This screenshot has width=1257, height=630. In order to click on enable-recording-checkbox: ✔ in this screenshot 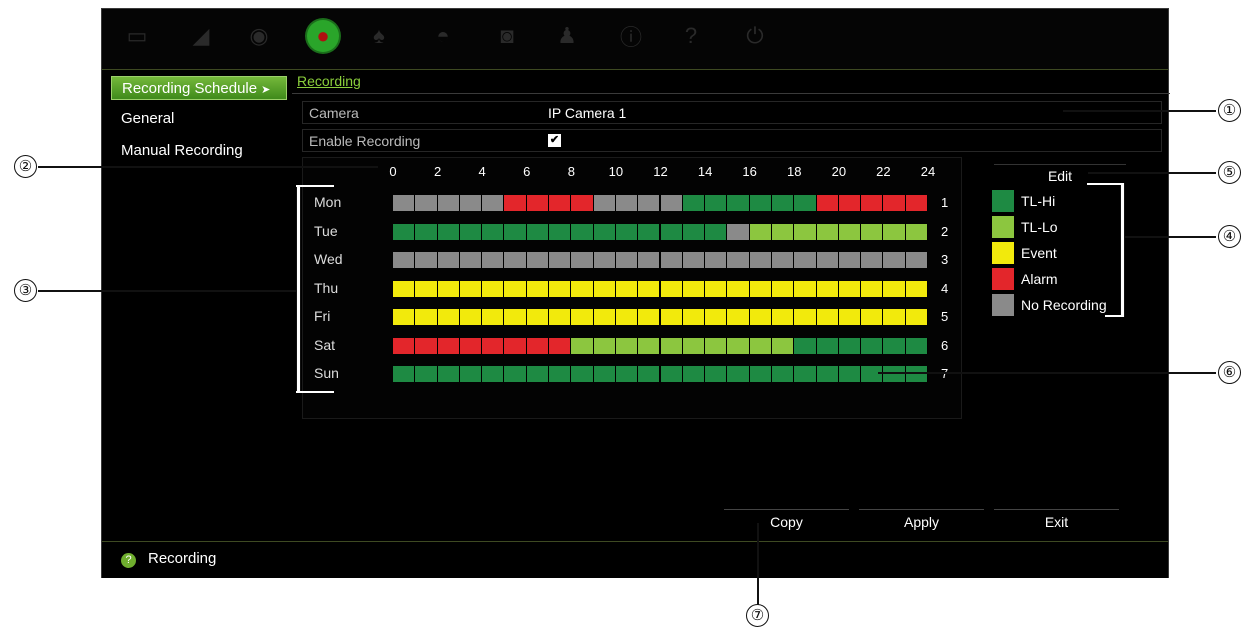, I will do `click(554, 140)`.